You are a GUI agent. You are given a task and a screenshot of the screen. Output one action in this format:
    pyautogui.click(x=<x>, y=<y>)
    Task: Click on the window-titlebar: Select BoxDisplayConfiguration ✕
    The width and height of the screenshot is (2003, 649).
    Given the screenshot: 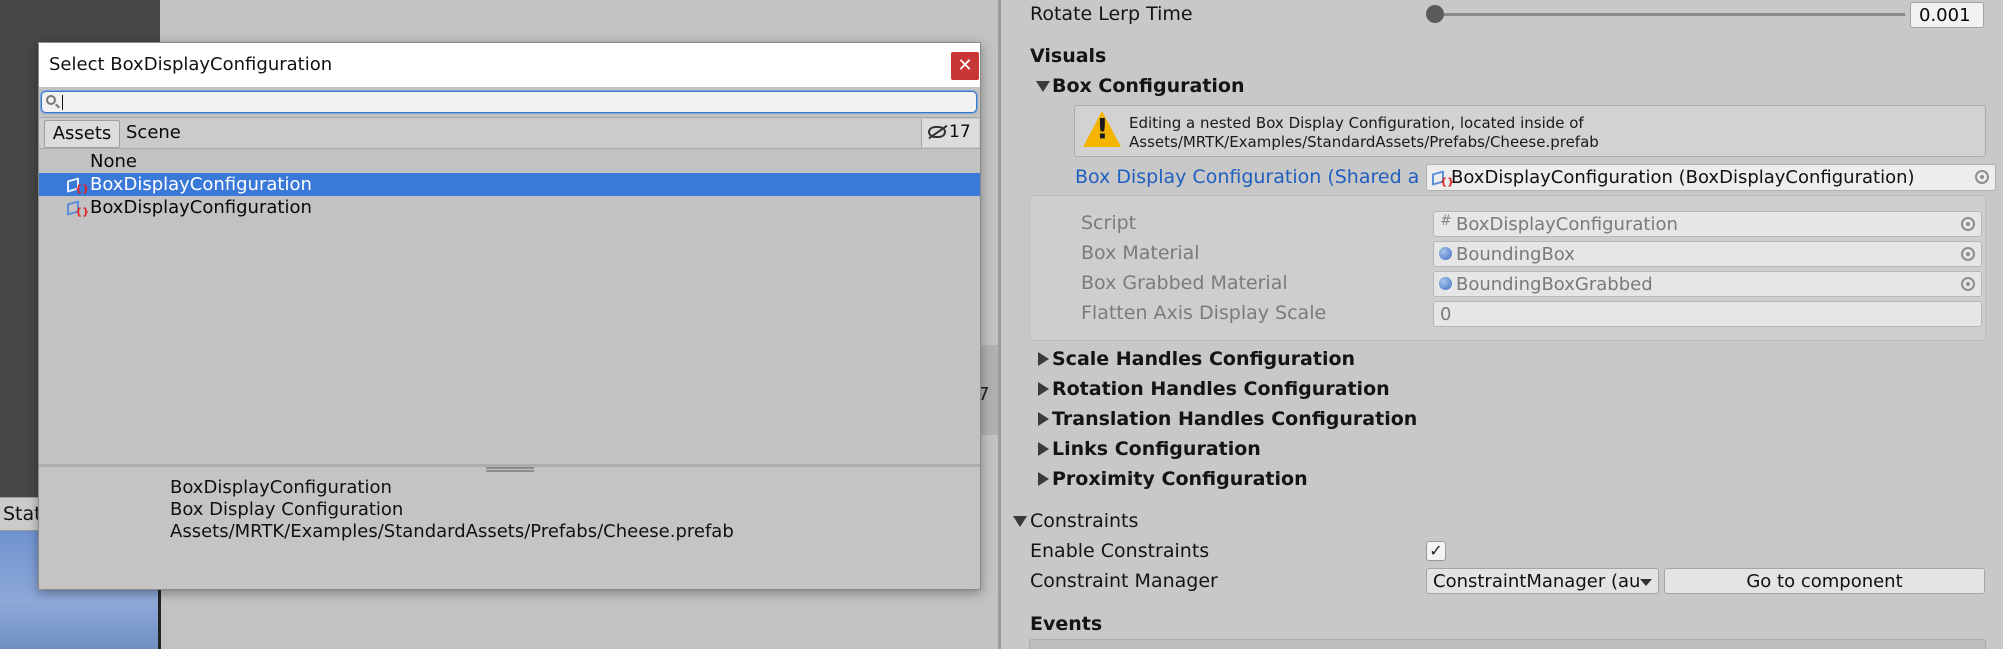 What is the action you would take?
    pyautogui.click(x=509, y=65)
    